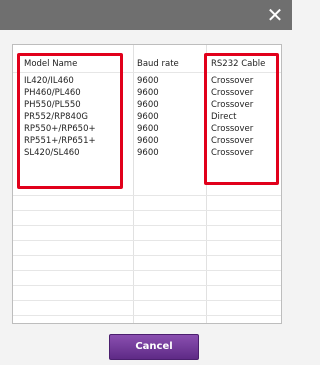  Describe the element at coordinates (133, 184) in the screenshot. I see `column-separator` at that location.